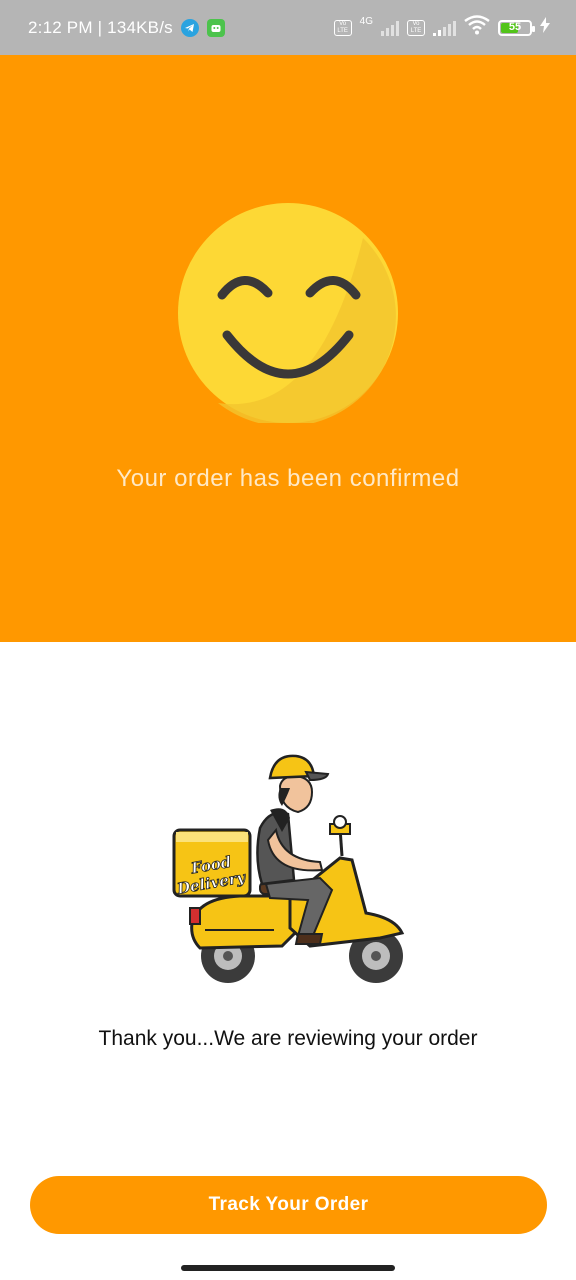 Image resolution: width=576 pixels, height=1280 pixels. What do you see at coordinates (288, 1038) in the screenshot?
I see `thank-you-message: Thank you...We are reviewing your order` at bounding box center [288, 1038].